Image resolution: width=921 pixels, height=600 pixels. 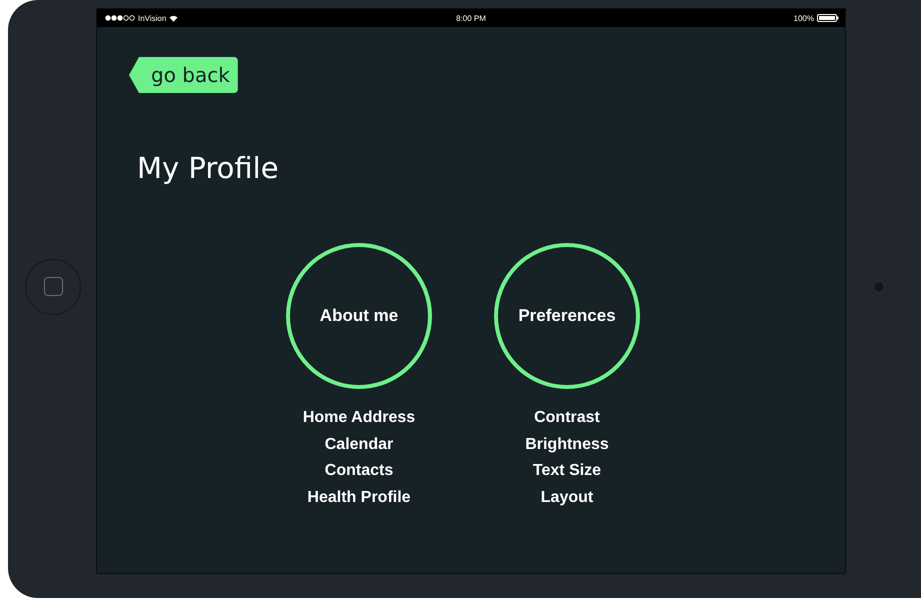 I want to click on menu-item: Text Size, so click(x=567, y=471).